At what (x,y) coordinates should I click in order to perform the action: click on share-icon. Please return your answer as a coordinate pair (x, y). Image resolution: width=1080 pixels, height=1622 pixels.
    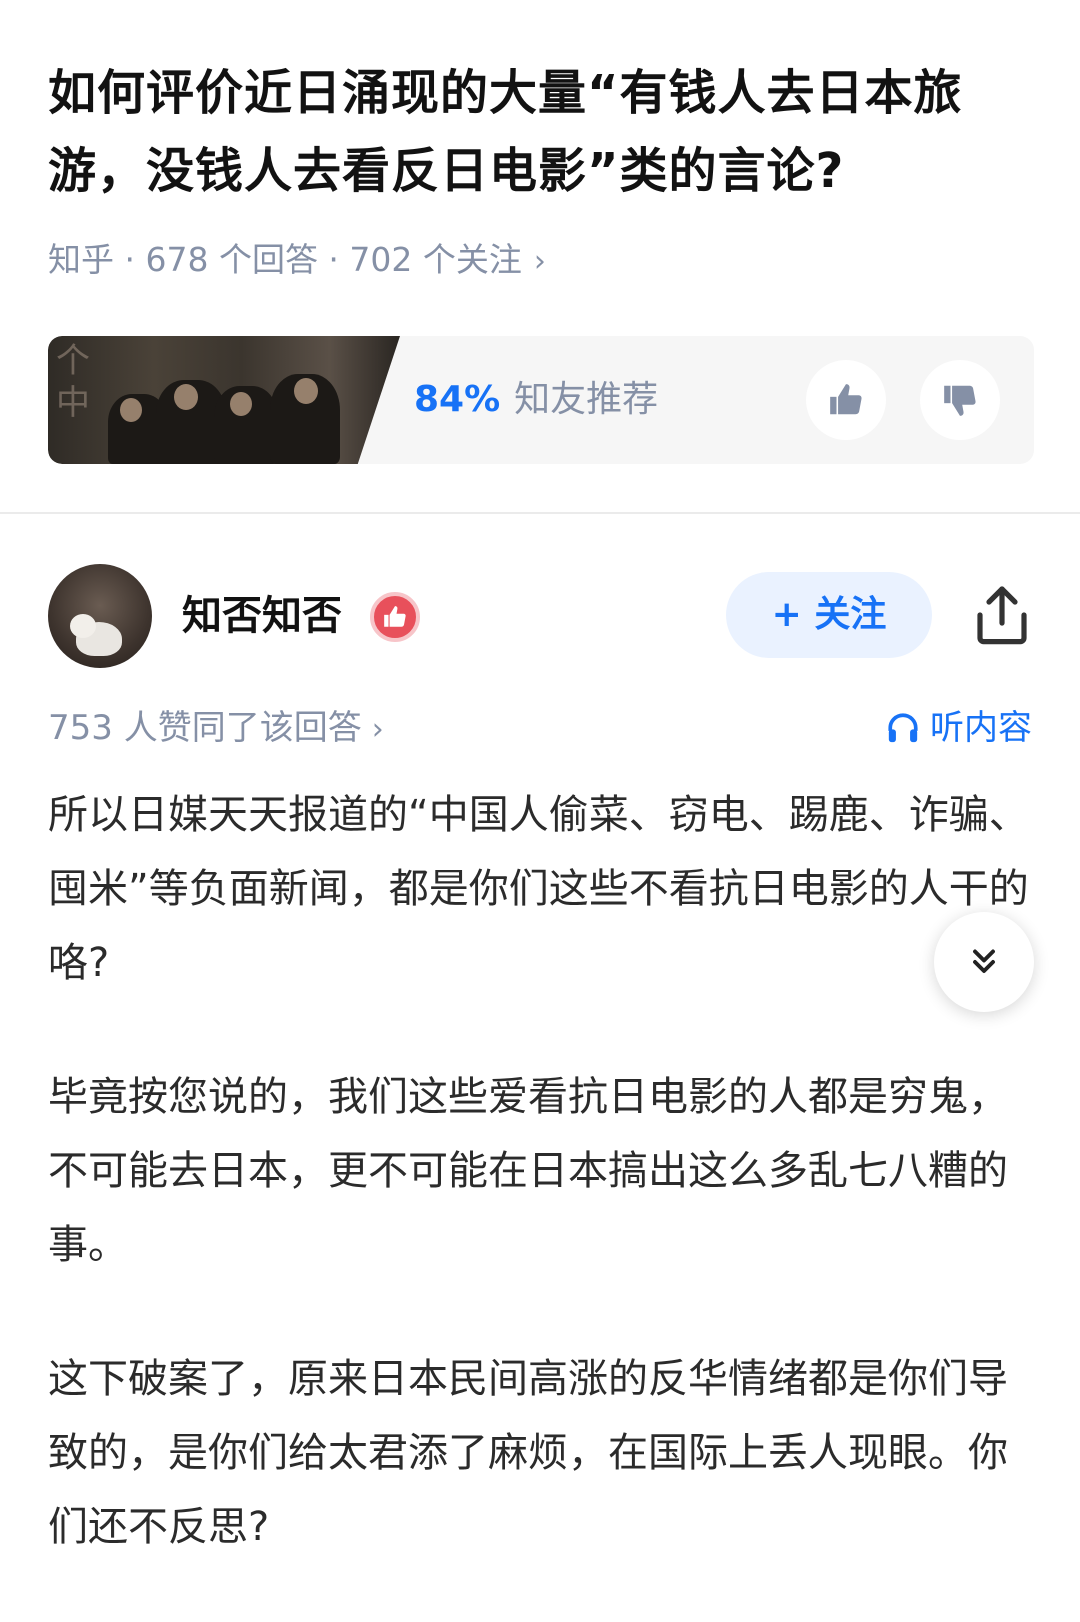
    Looking at the image, I should click on (1002, 615).